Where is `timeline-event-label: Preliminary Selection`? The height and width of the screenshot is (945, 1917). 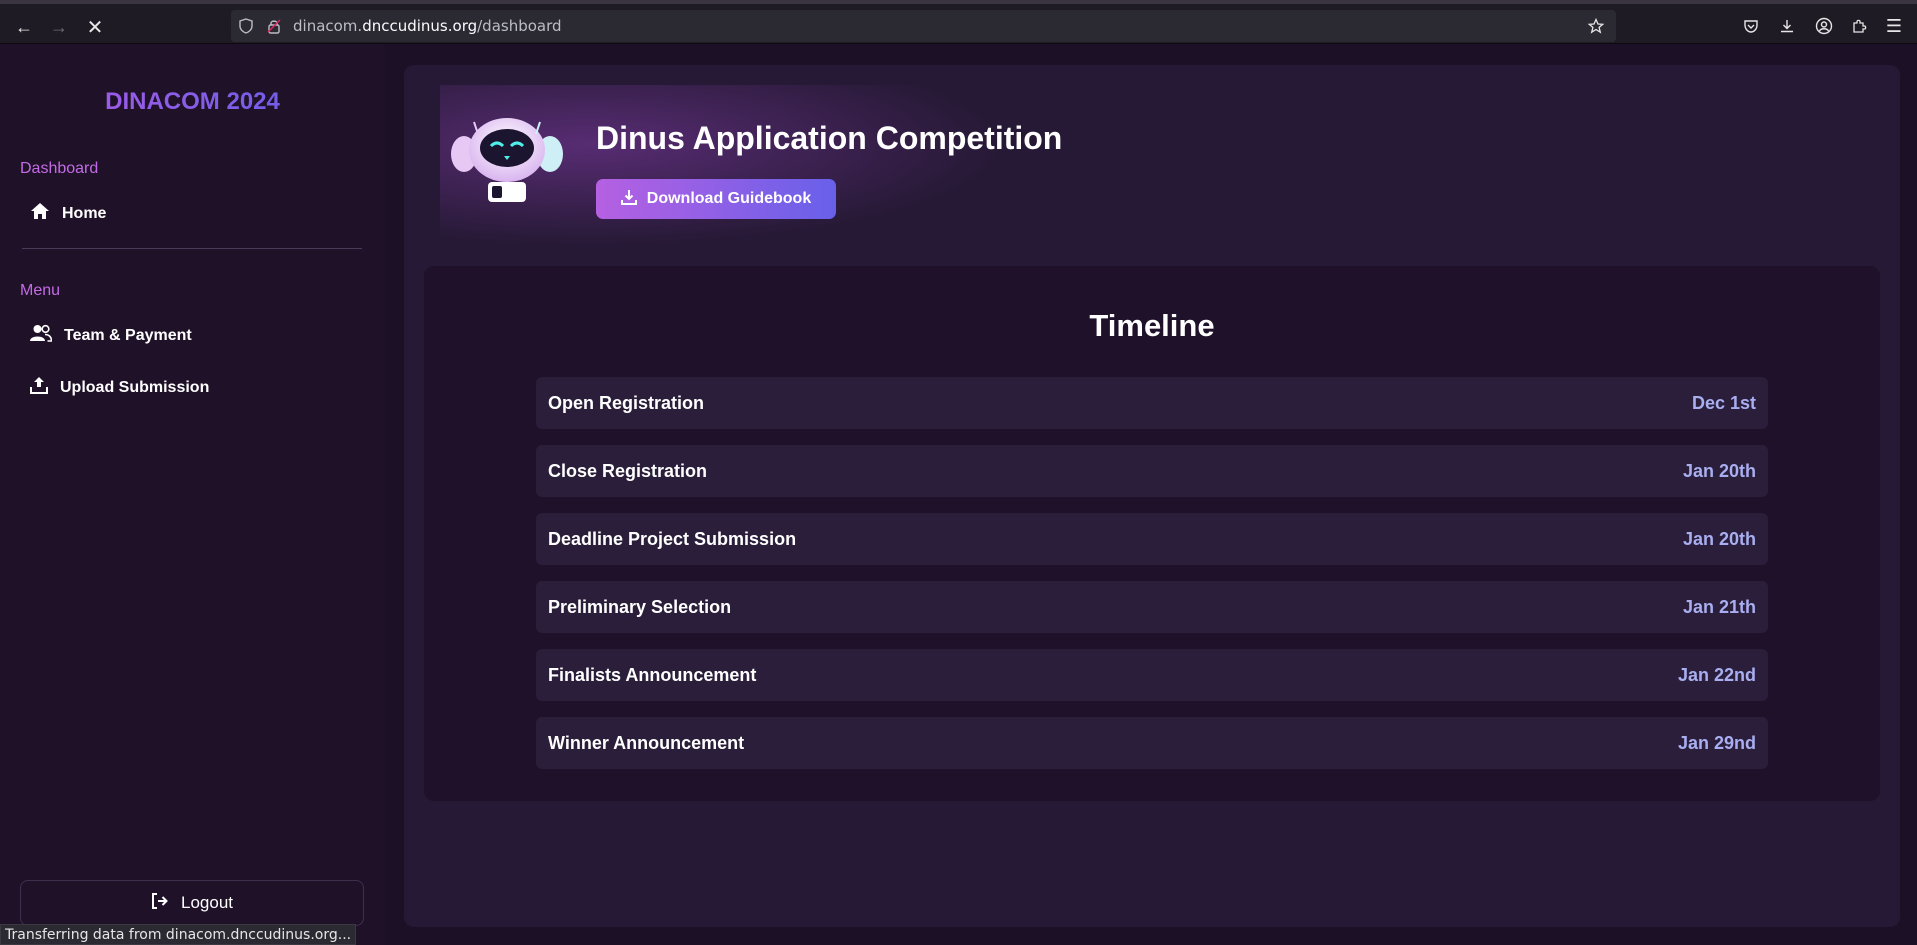
timeline-event-label: Preliminary Selection is located at coordinates (640, 606).